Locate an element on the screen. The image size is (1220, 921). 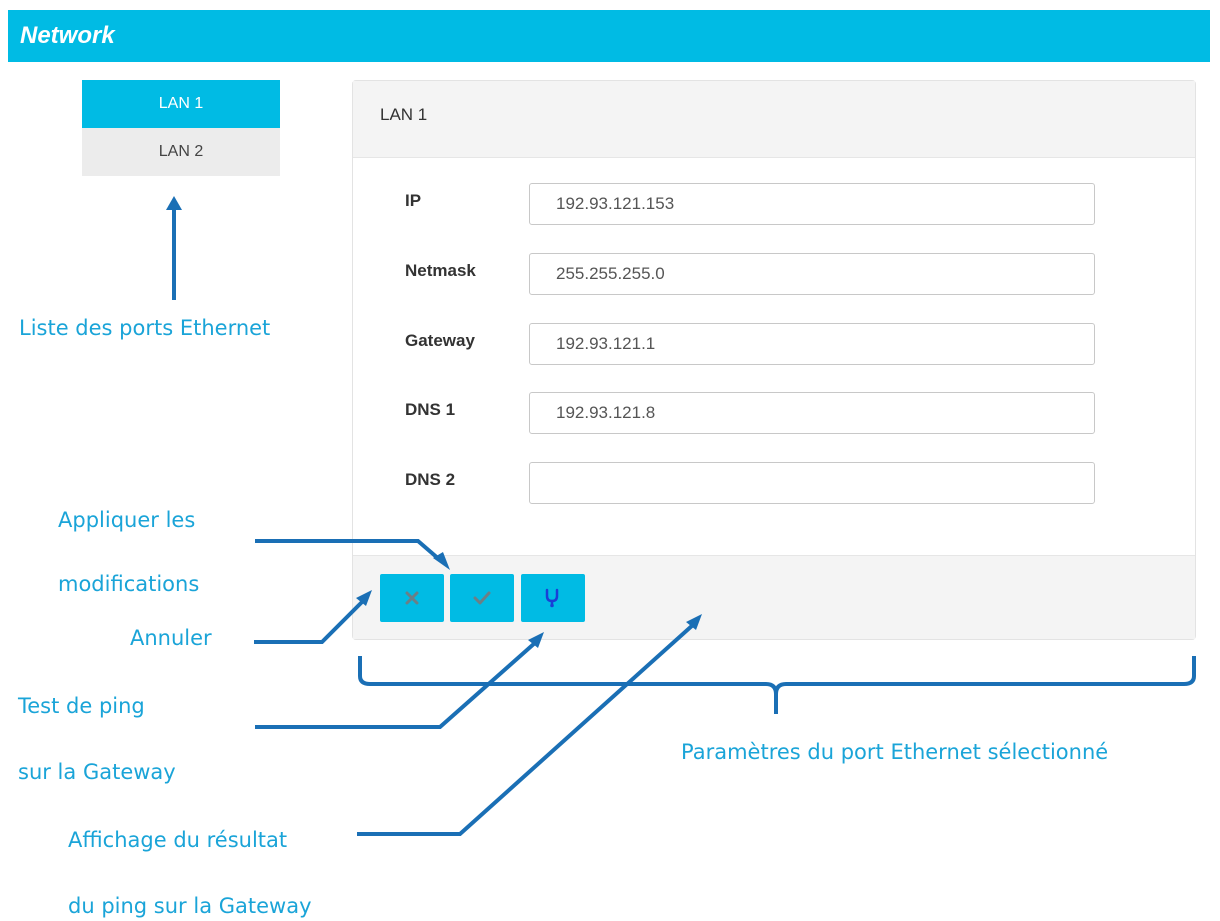
annotation-ping-line2: sur la Gateway is located at coordinates (97, 772).